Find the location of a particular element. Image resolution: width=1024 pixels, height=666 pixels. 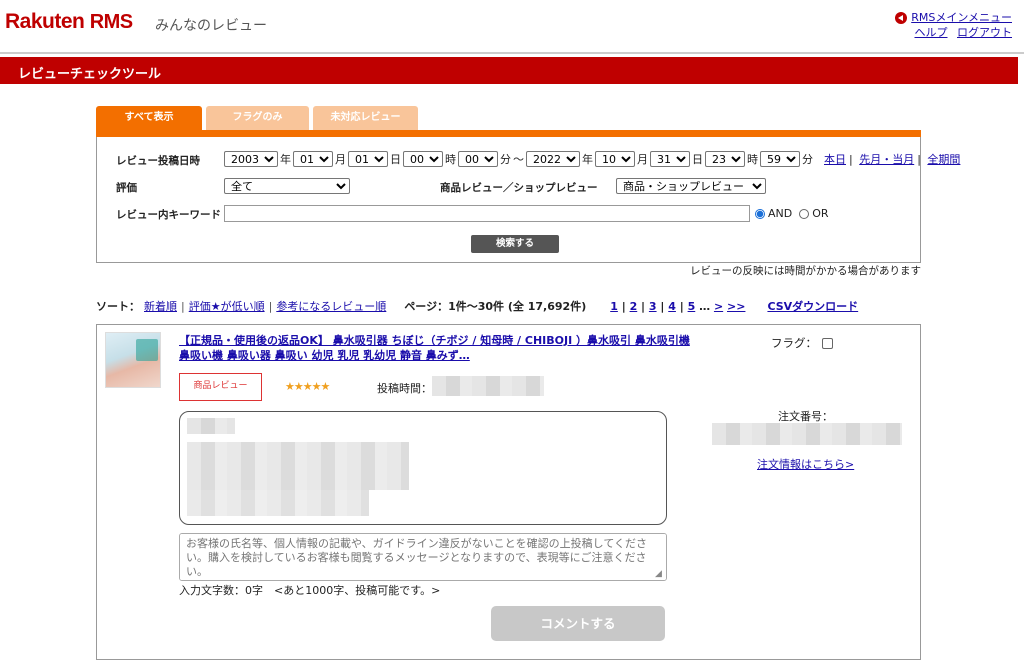

header-divider is located at coordinates (512, 53).